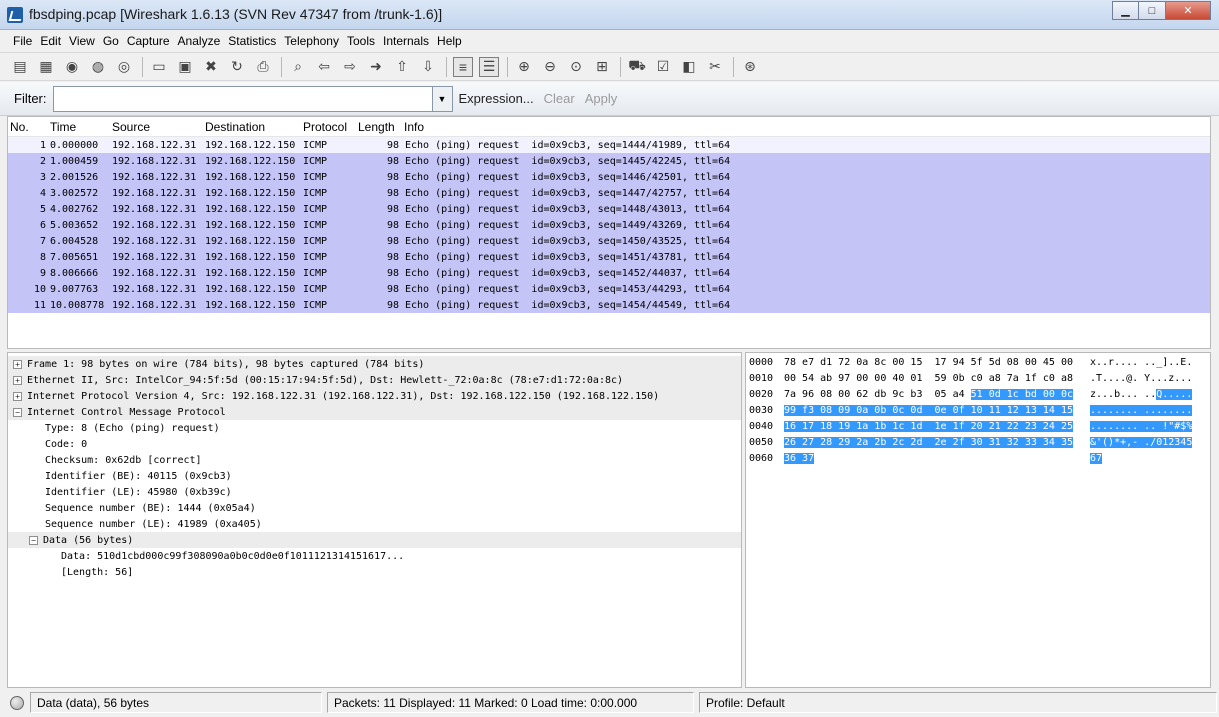 Image resolution: width=1219 pixels, height=717 pixels. I want to click on menu-telephony: Telephony, so click(311, 41).